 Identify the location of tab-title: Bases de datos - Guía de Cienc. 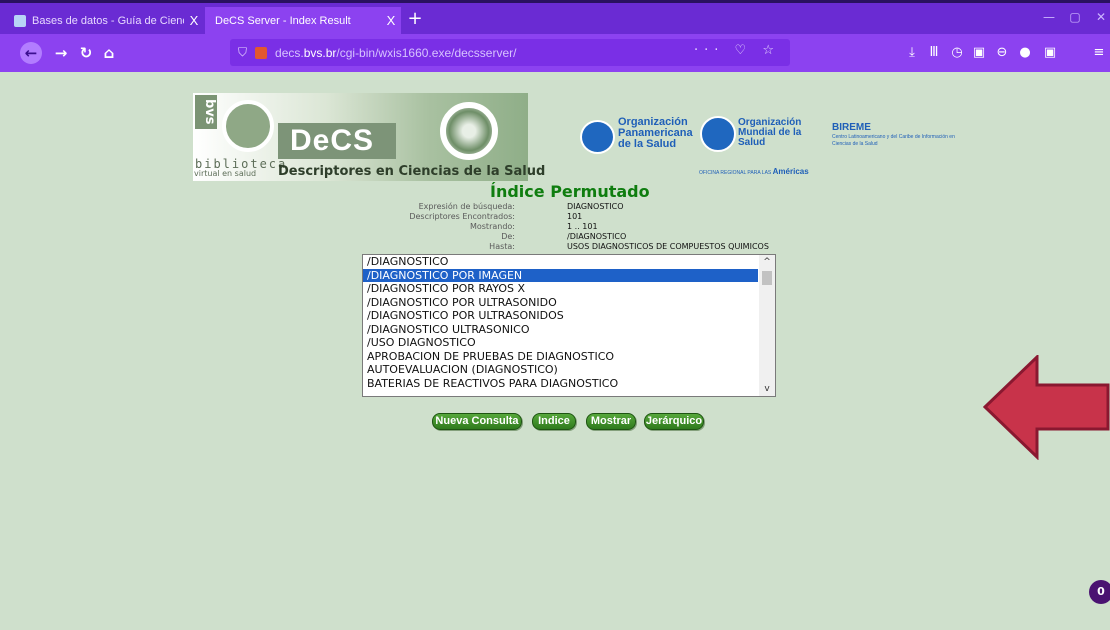
(108, 20).